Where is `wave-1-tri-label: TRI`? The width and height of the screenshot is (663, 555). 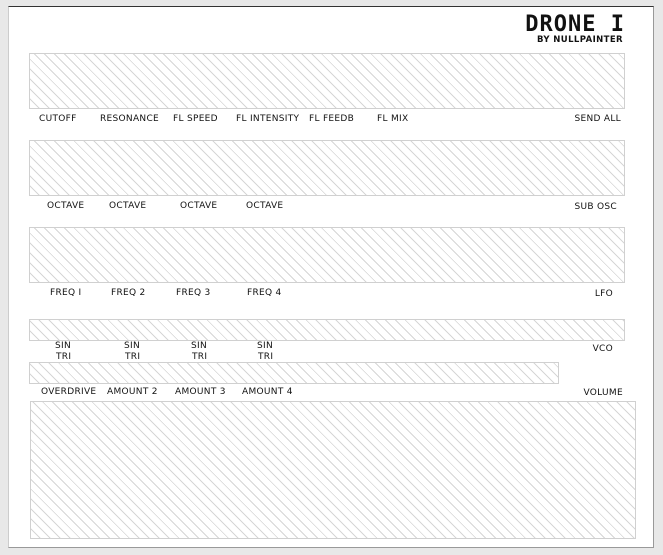
wave-1-tri-label: TRI is located at coordinates (63, 357).